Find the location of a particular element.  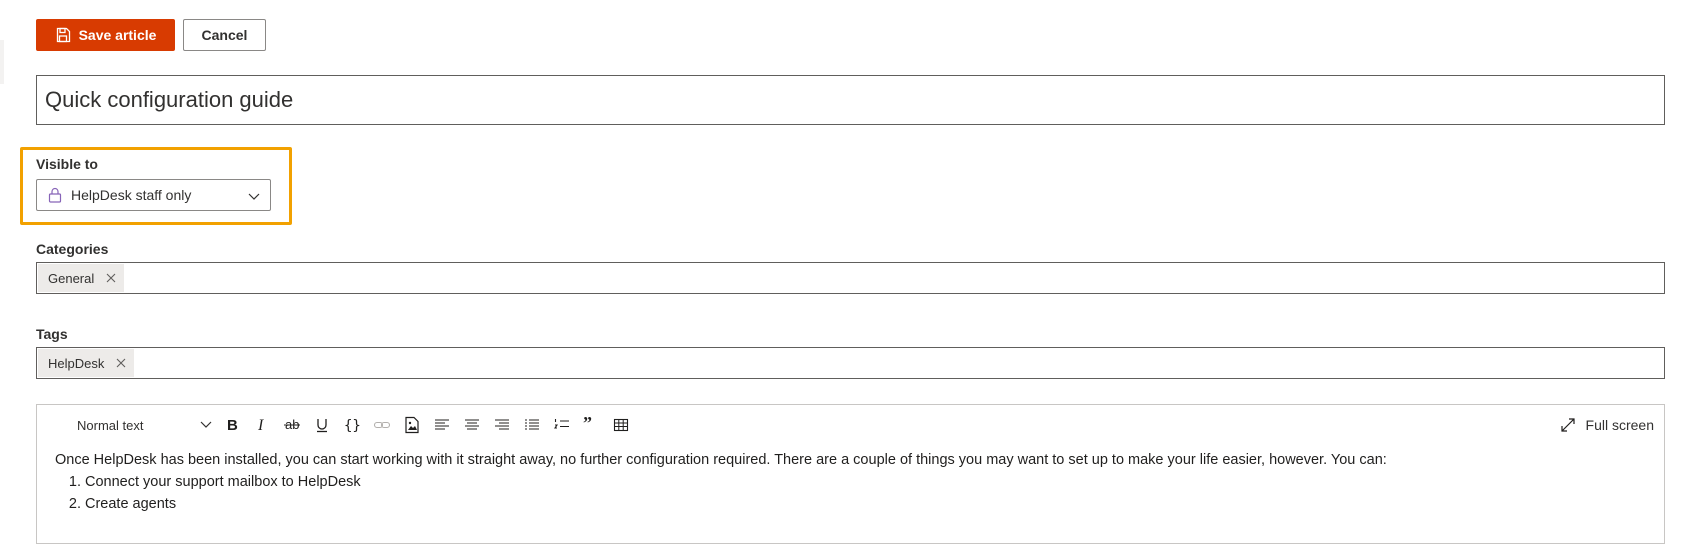

visible-to-dropdown: HelpDesk staff only is located at coordinates (153, 195).